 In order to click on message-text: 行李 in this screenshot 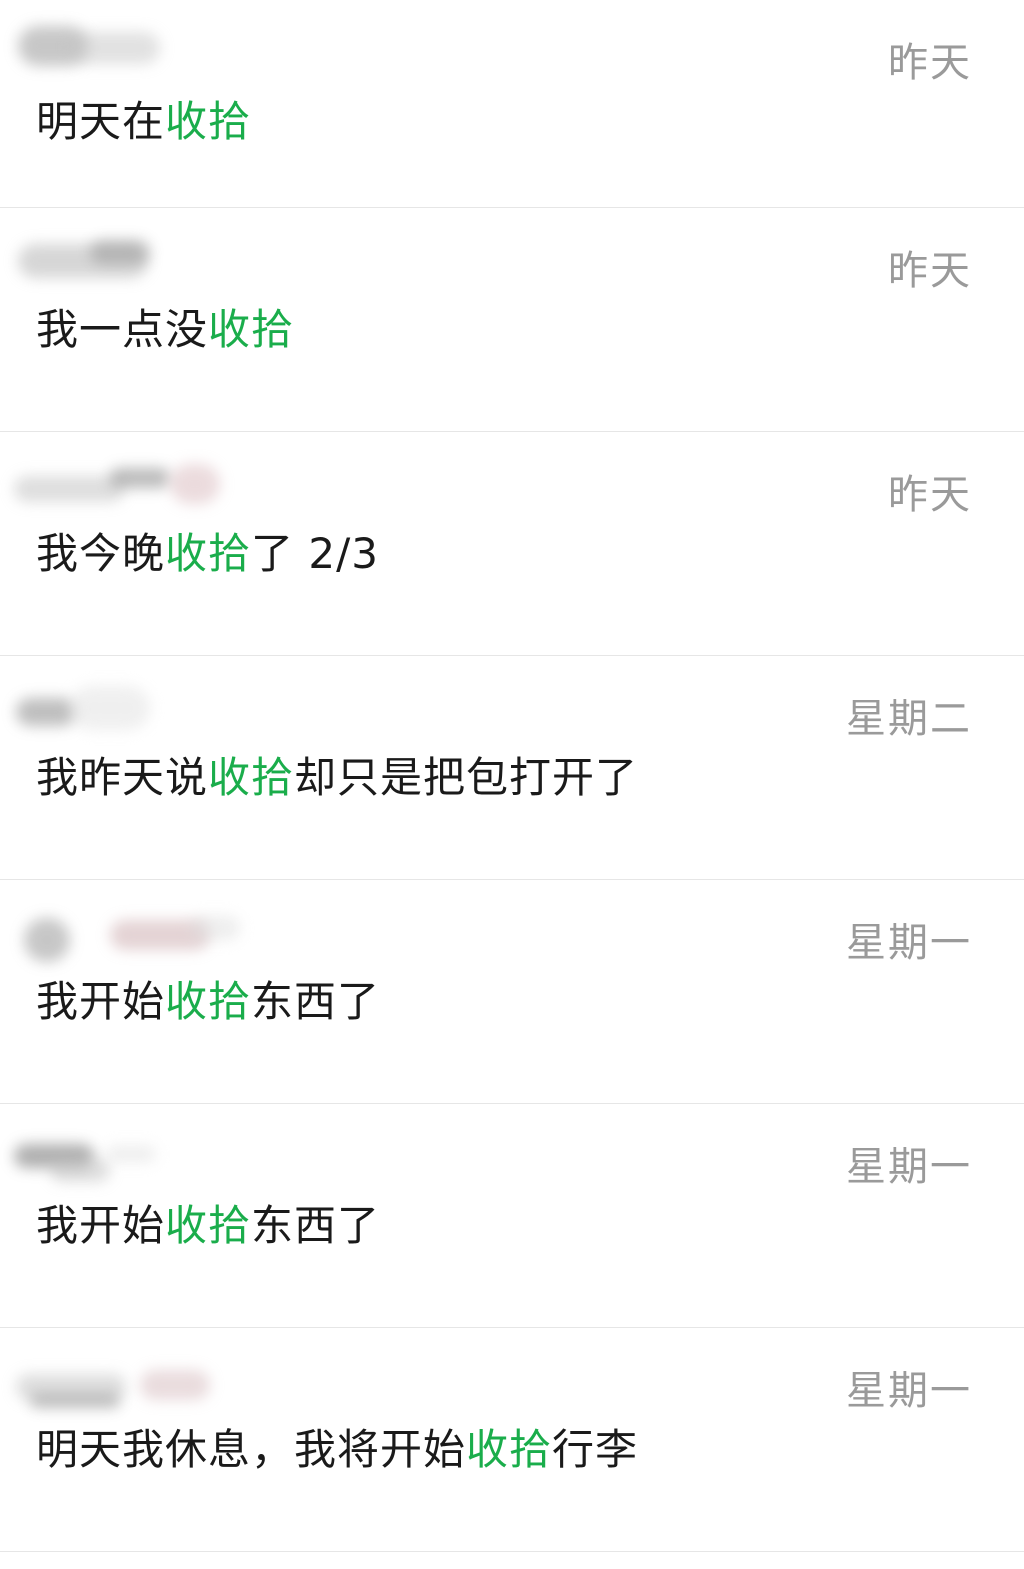, I will do `click(595, 1449)`.